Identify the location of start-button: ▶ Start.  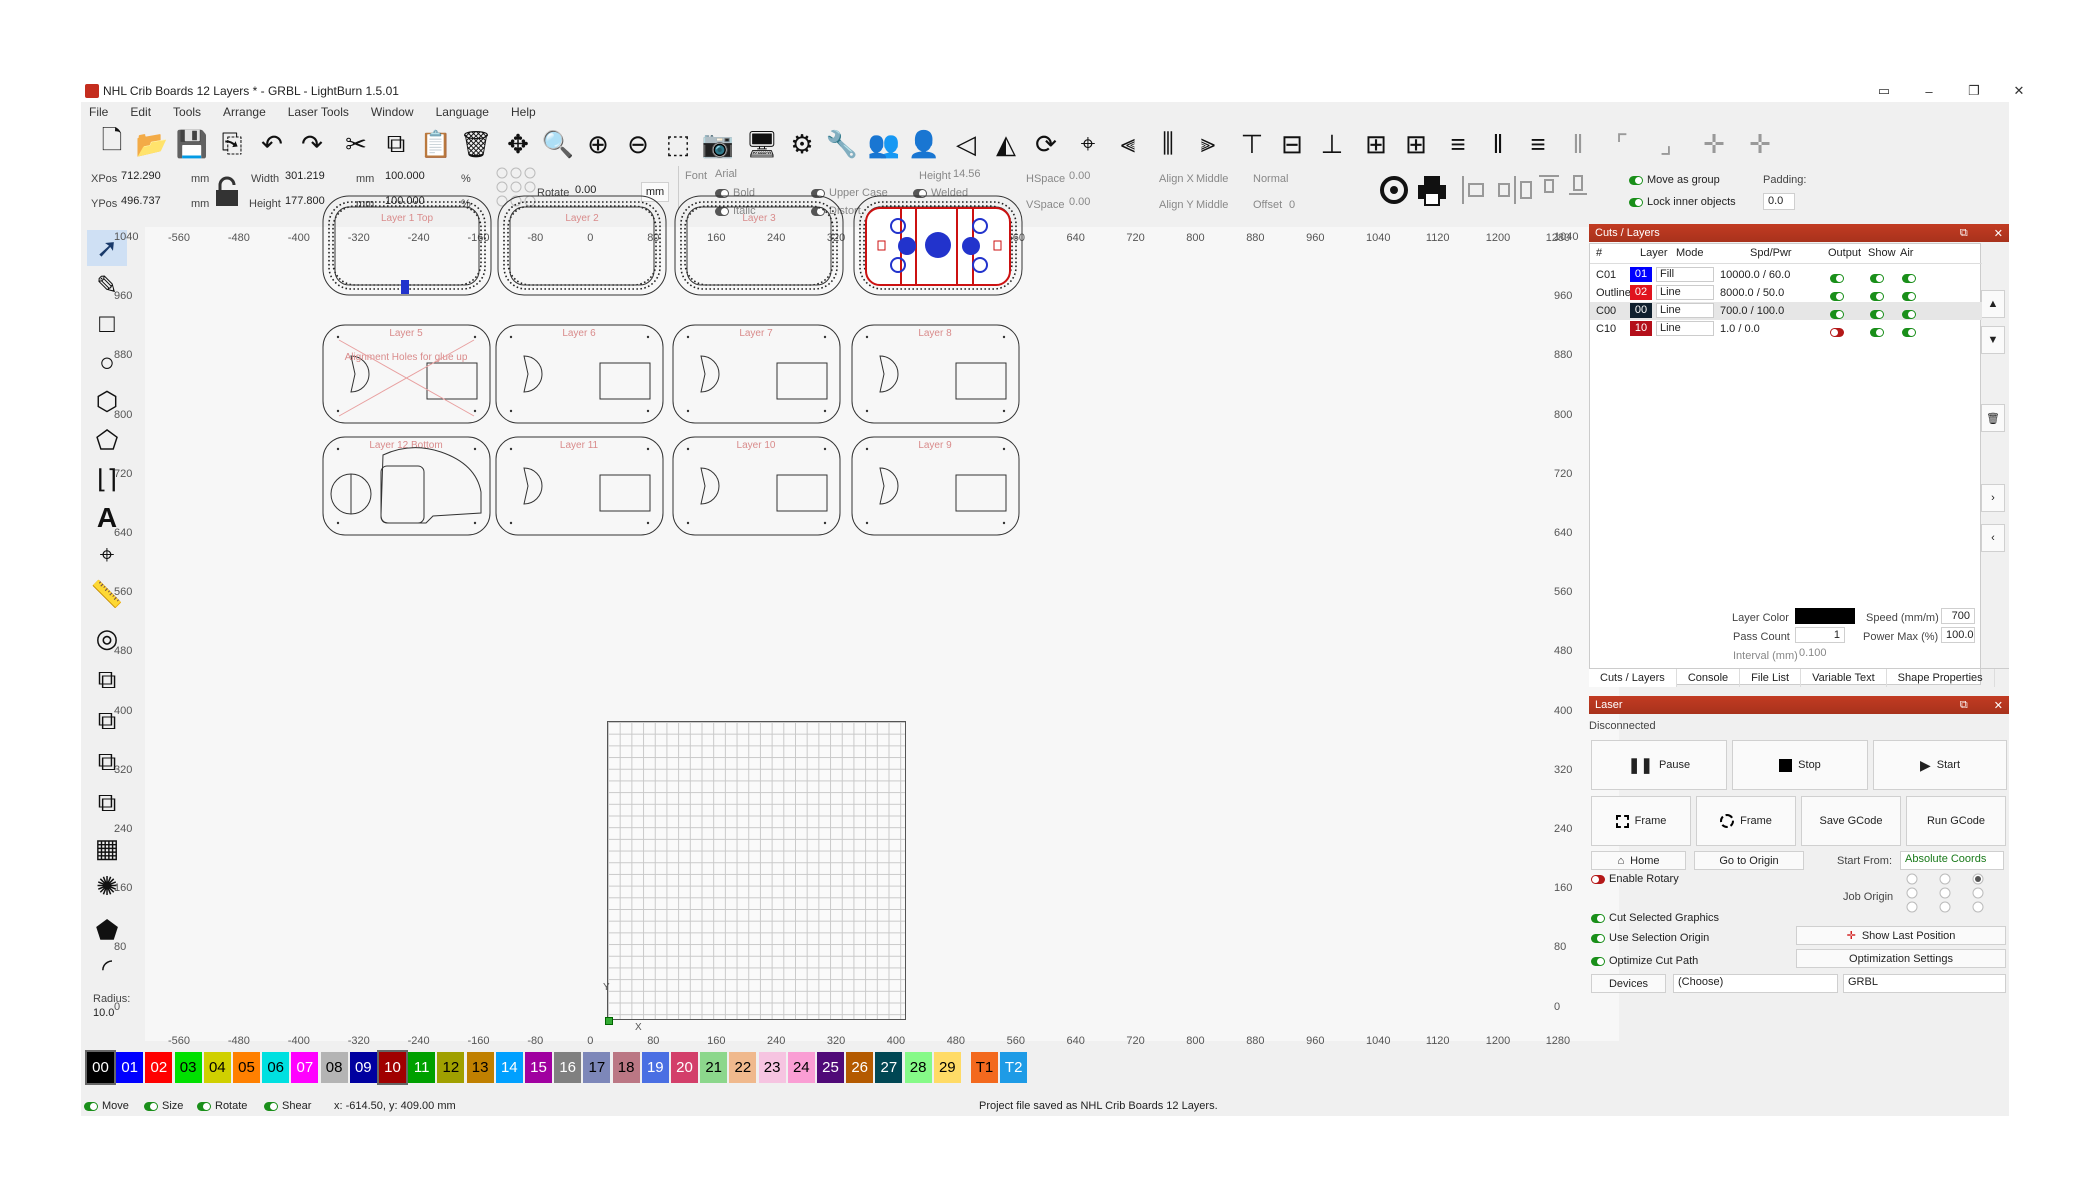
(1940, 765).